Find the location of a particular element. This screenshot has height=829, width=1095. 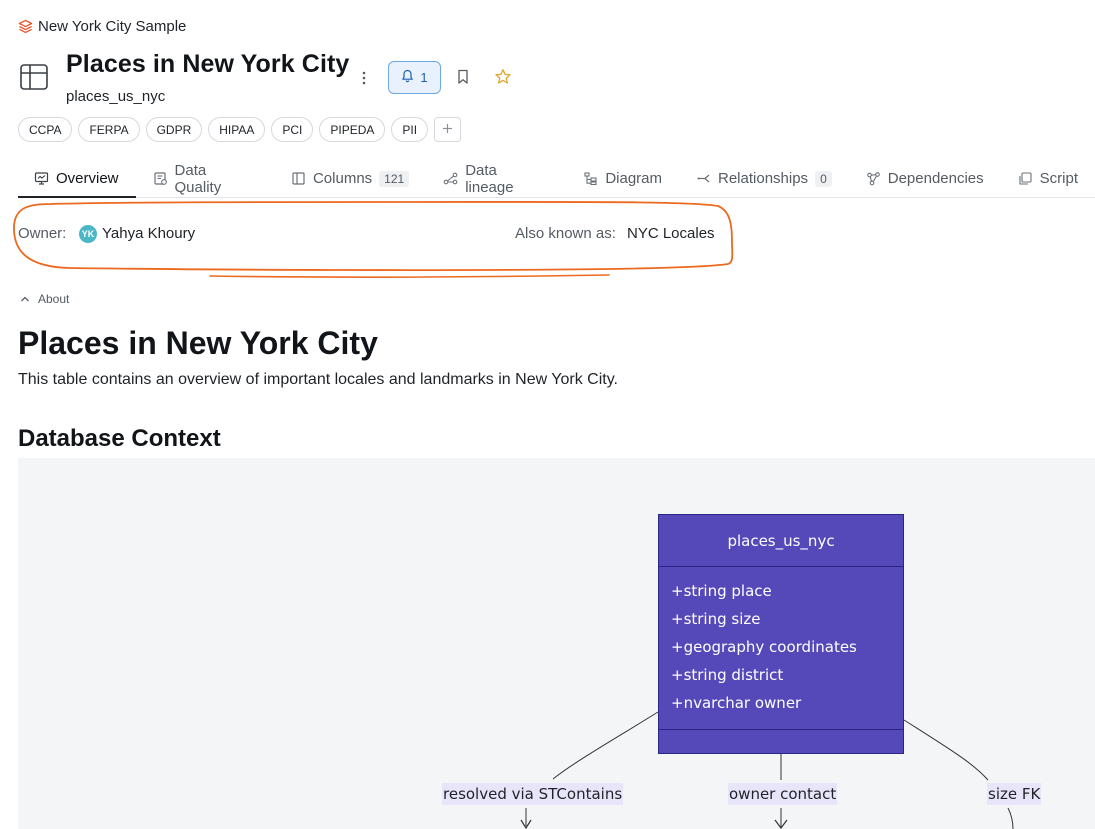

diagram-icon is located at coordinates (590, 178).